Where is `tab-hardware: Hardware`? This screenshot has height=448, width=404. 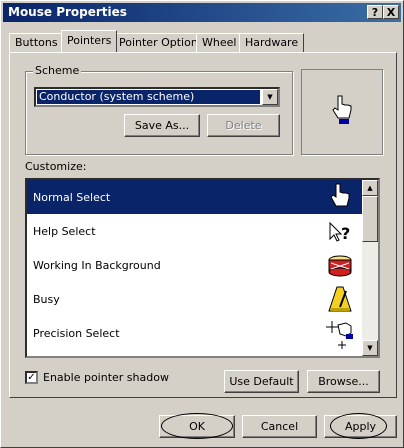
tab-hardware: Hardware is located at coordinates (272, 42).